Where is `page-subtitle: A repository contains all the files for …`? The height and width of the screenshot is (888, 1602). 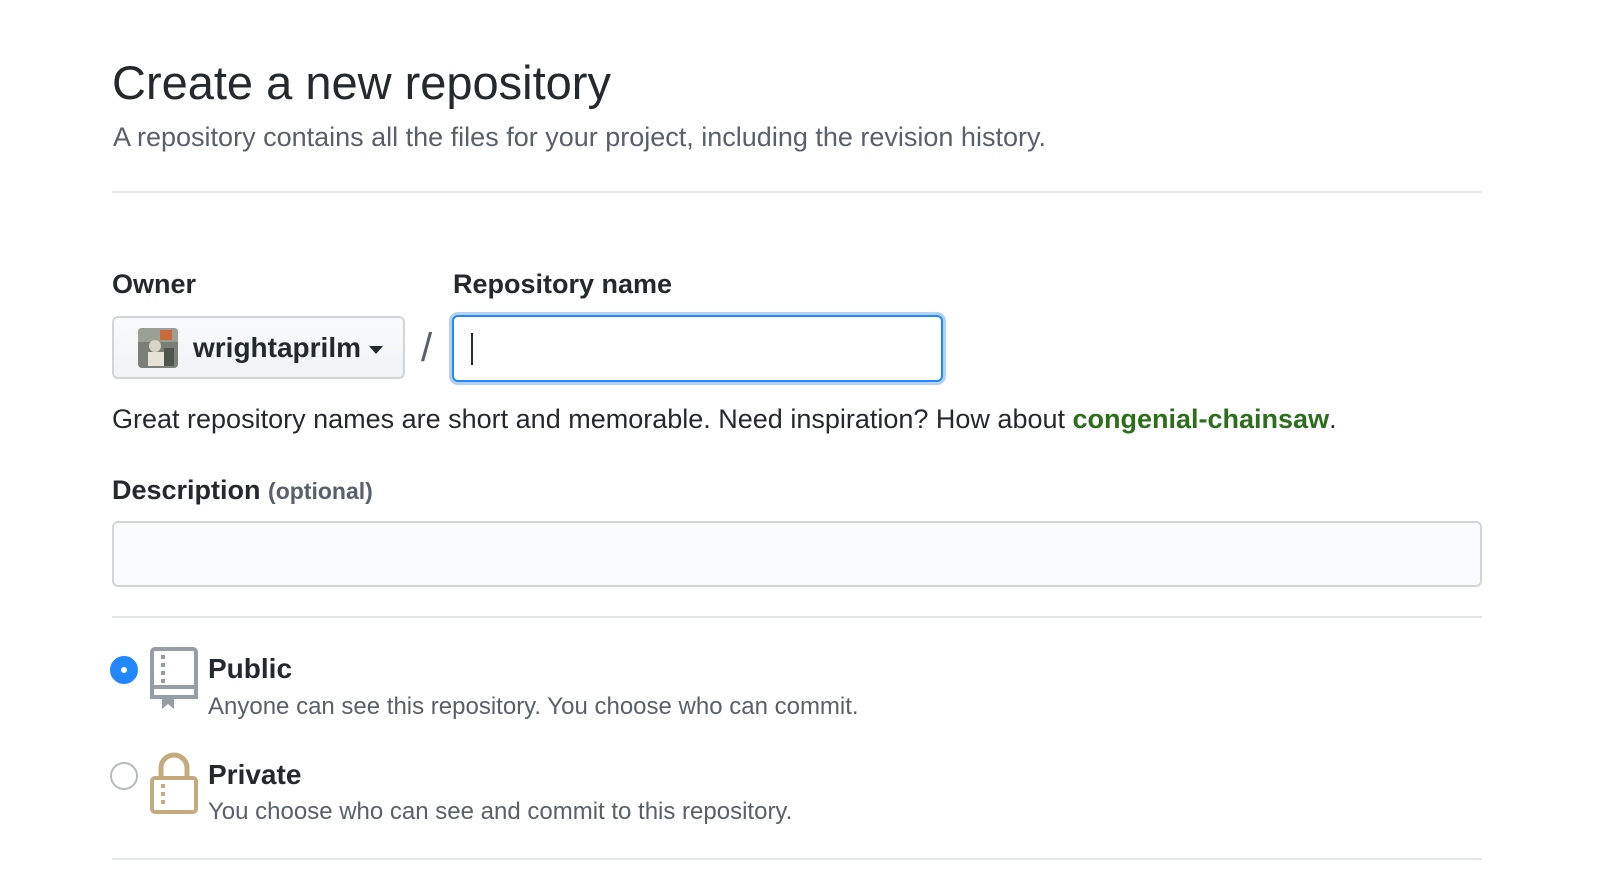 page-subtitle: A repository contains all the files for … is located at coordinates (579, 137).